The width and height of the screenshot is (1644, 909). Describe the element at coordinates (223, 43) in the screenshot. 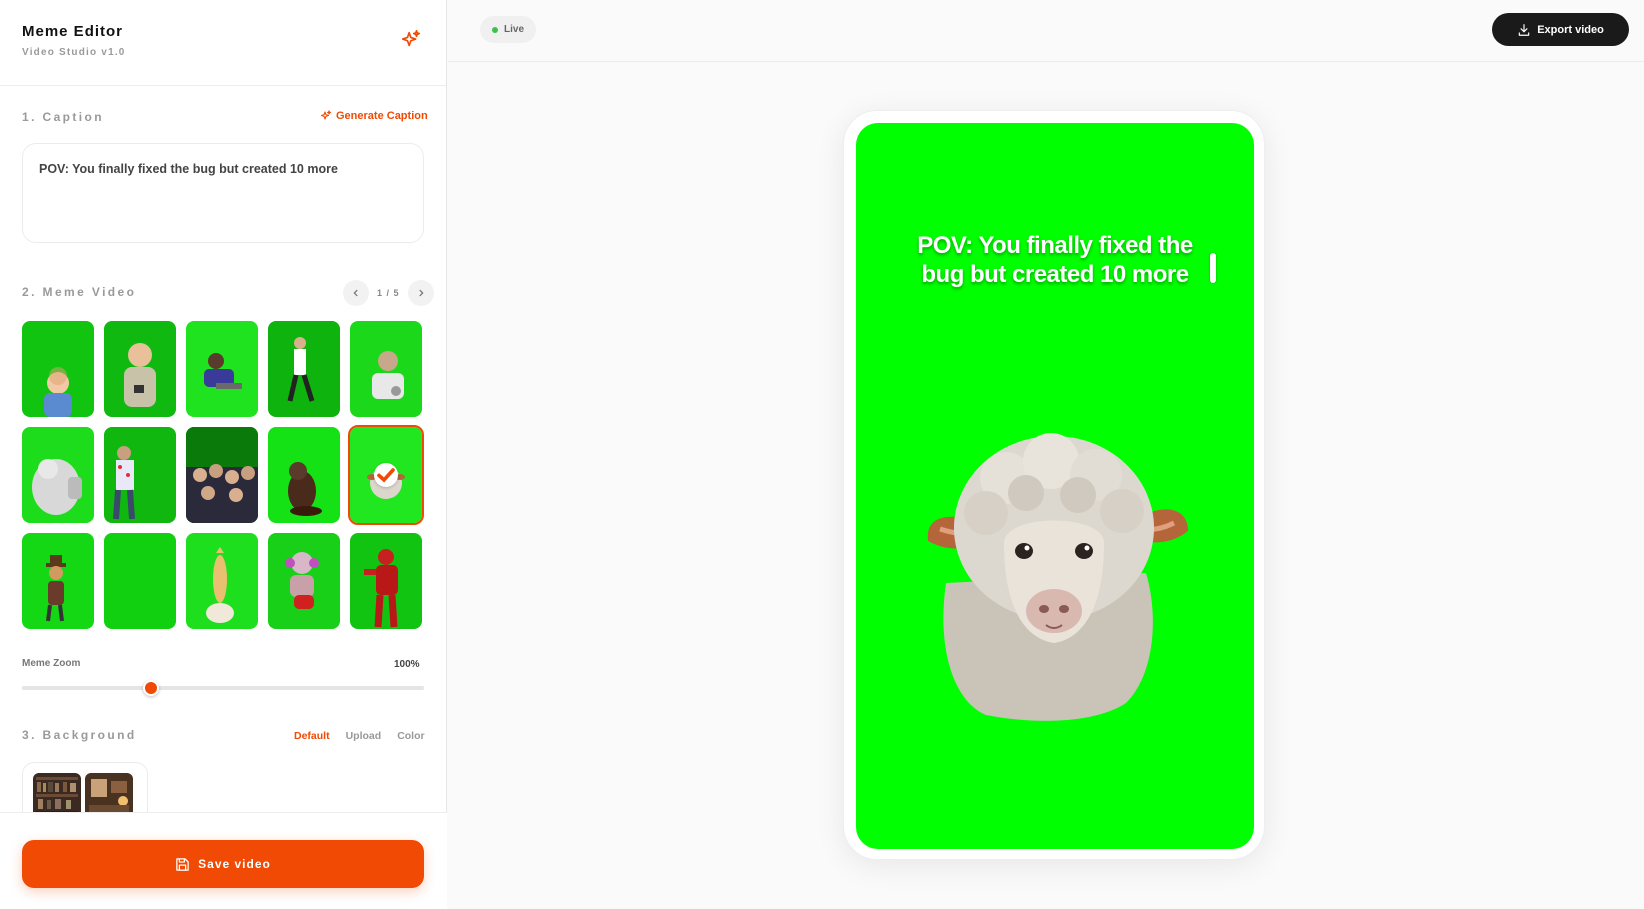

I see `sidebar-header: Meme Editor Video Studio v1.0` at that location.